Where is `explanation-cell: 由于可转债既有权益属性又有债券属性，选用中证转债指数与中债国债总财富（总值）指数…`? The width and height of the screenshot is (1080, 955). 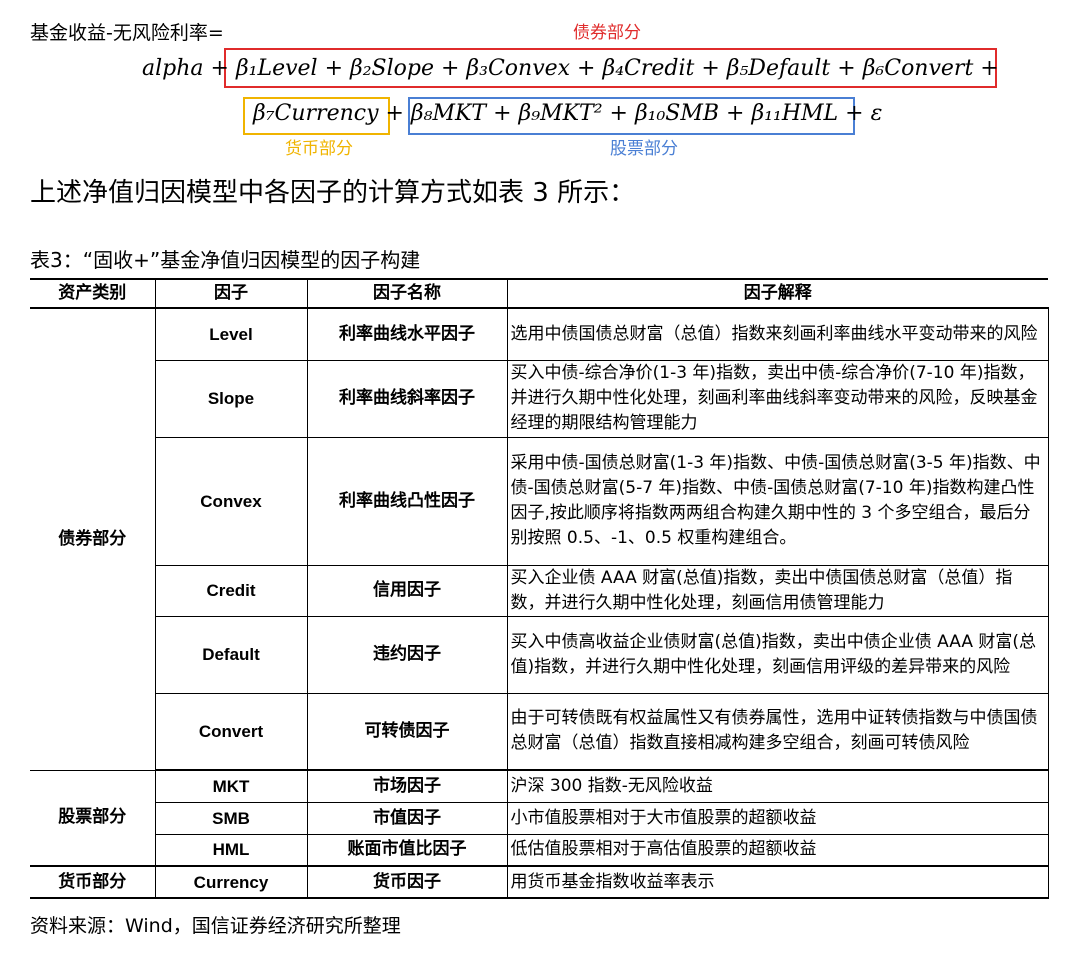
explanation-cell: 由于可转债既有权益属性又有债券属性，选用中证转债指数与中债国债总财富（总值）指数… is located at coordinates (777, 731).